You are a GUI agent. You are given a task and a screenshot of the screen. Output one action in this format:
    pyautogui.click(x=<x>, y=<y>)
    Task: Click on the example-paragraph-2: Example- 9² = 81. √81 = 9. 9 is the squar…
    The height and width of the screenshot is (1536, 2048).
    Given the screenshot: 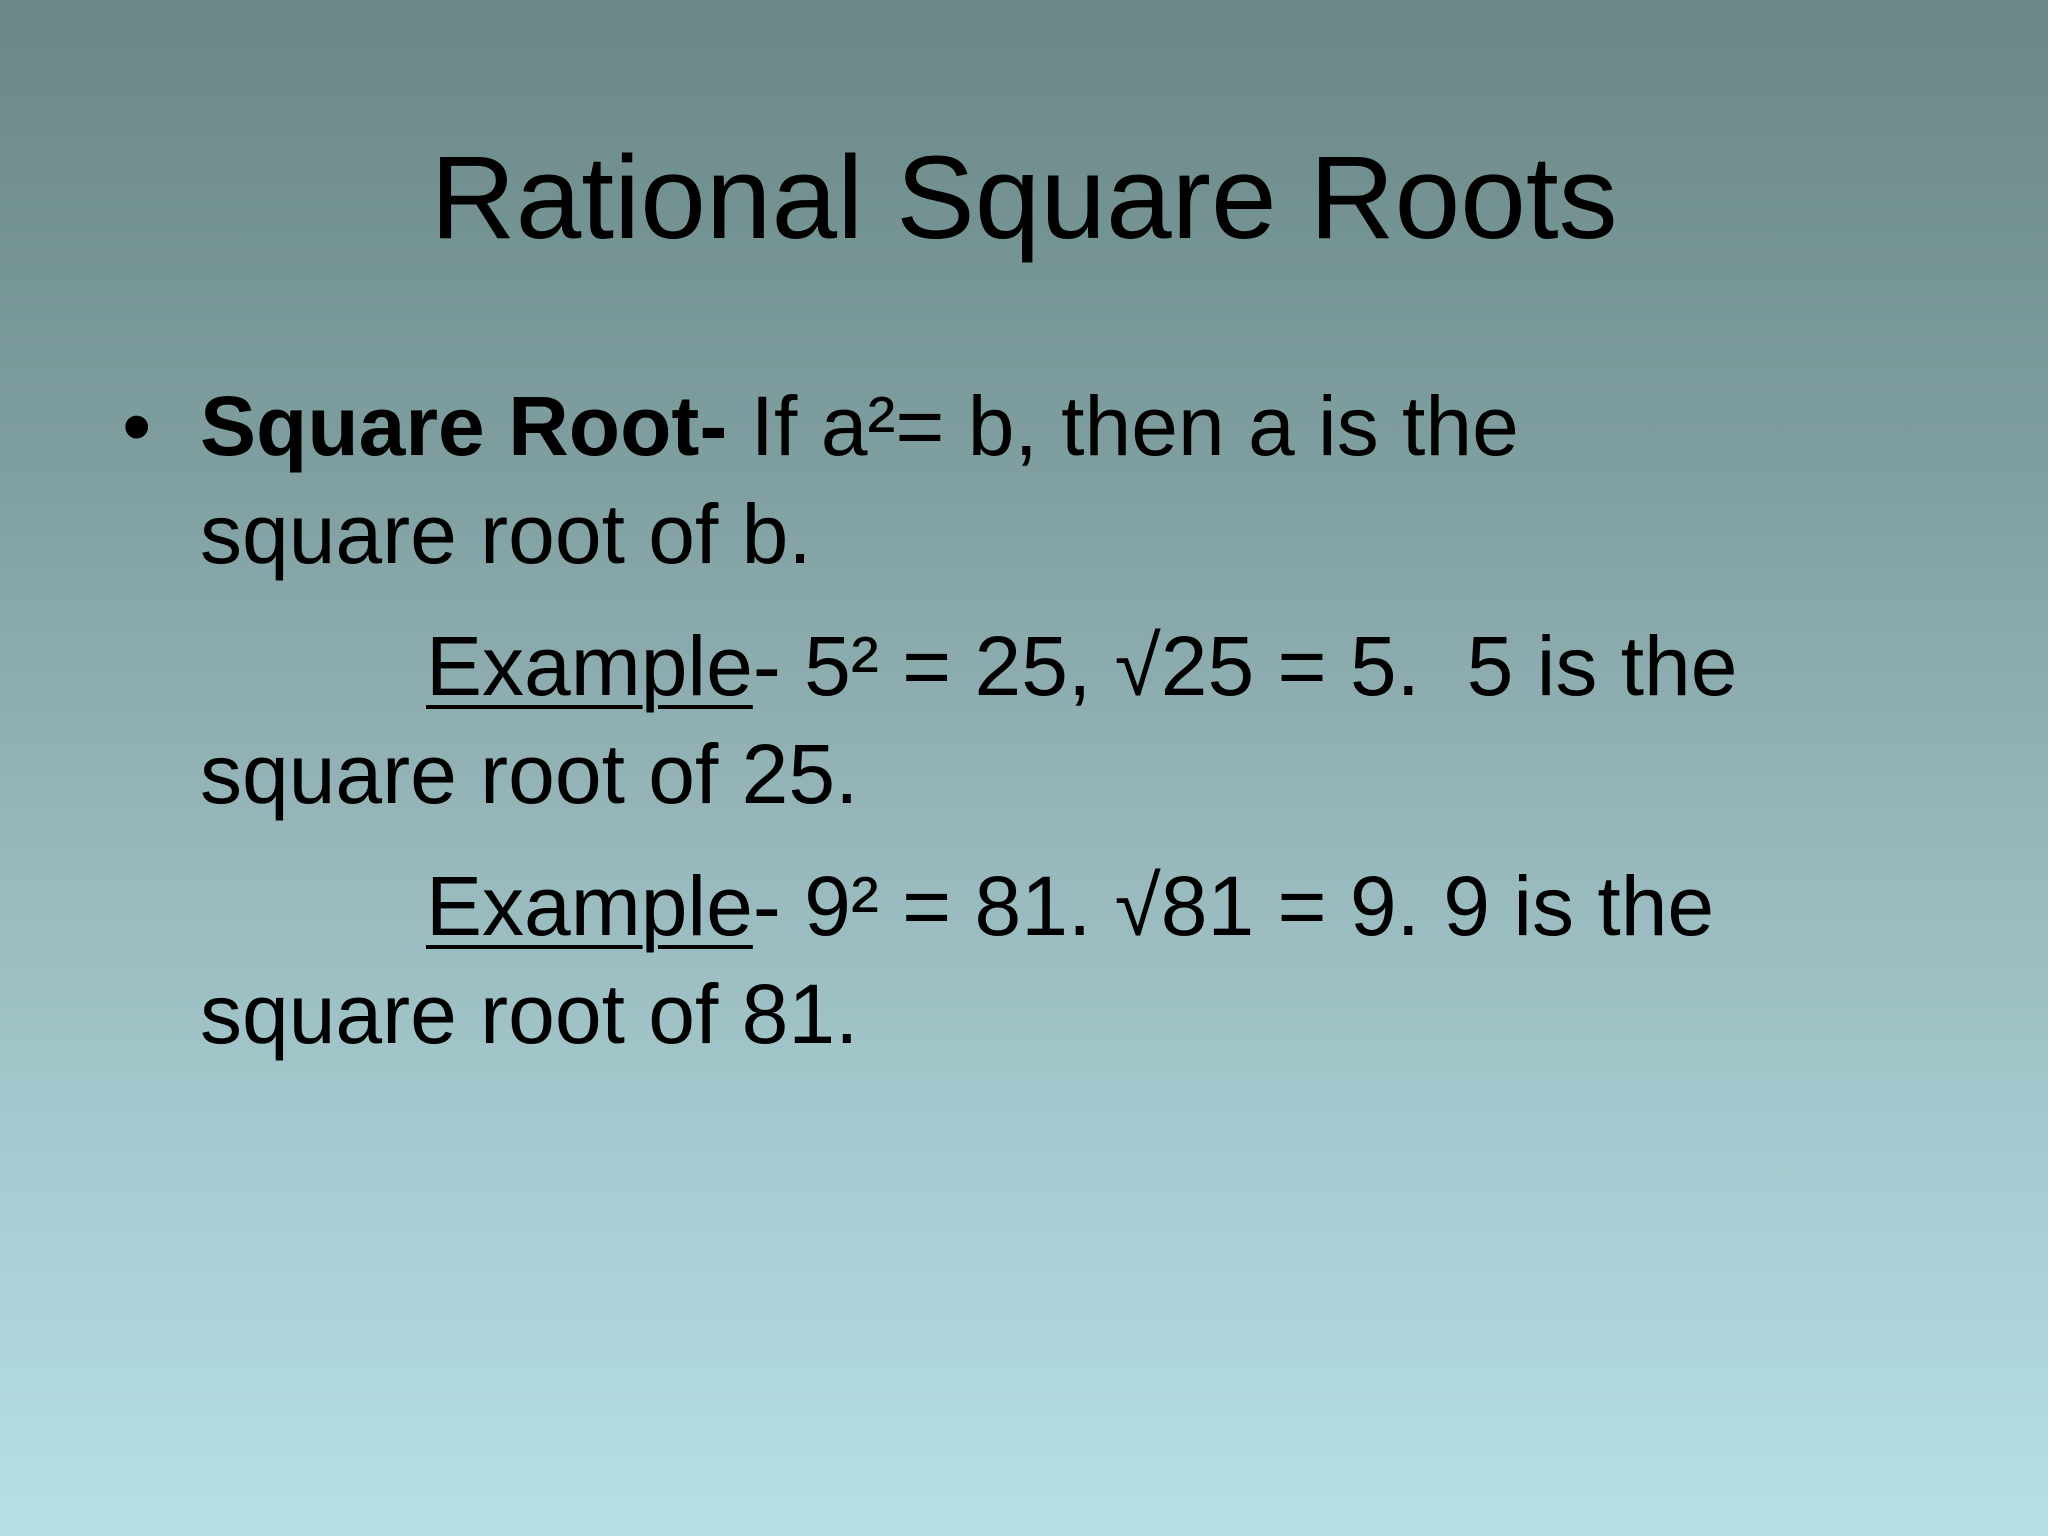 What is the action you would take?
    pyautogui.click(x=1050, y=960)
    